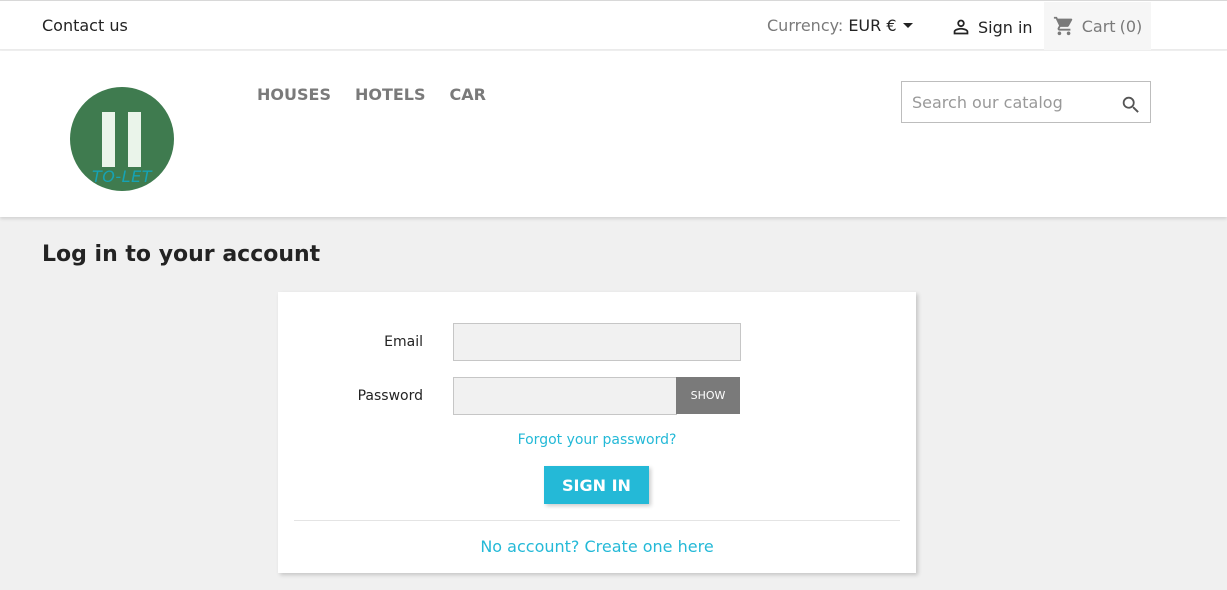 The height and width of the screenshot is (590, 1227). Describe the element at coordinates (1005, 27) in the screenshot. I see `sign-in-label: Sign in` at that location.